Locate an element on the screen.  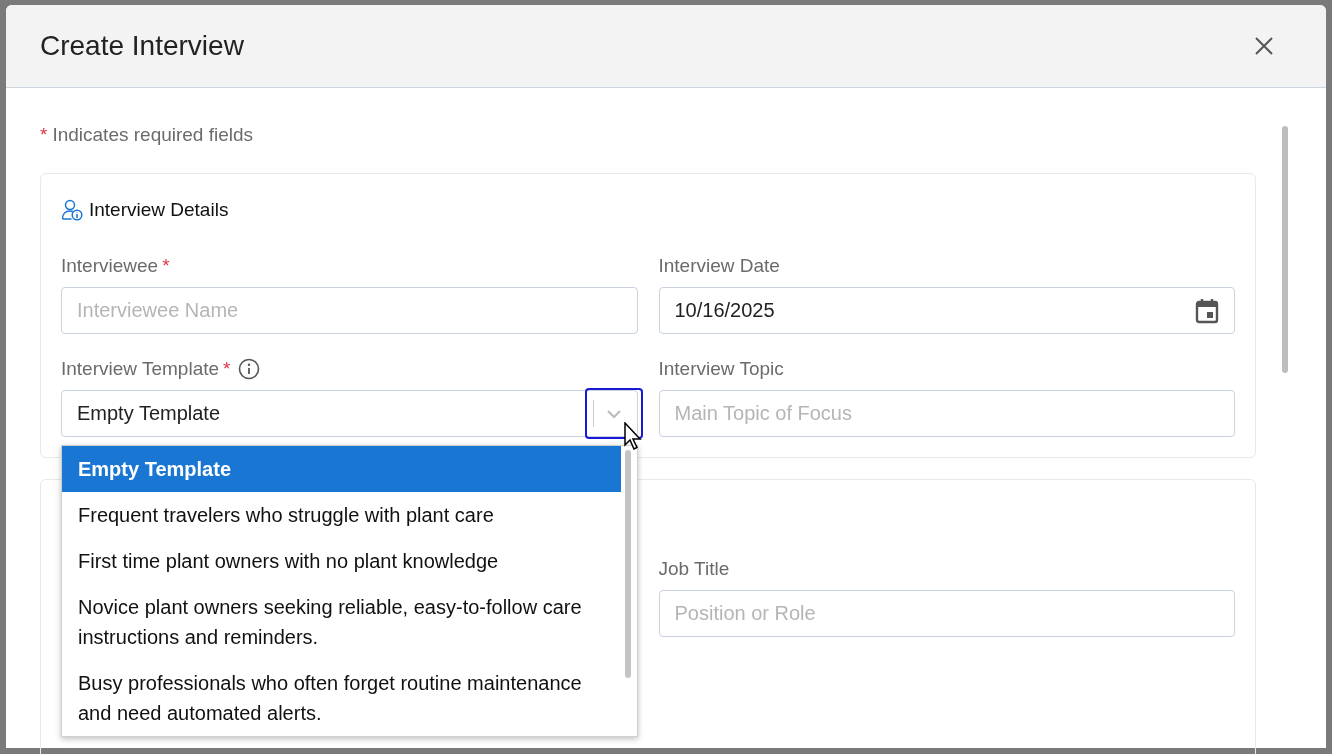
date-field: 10/16/2025 is located at coordinates (946, 310).